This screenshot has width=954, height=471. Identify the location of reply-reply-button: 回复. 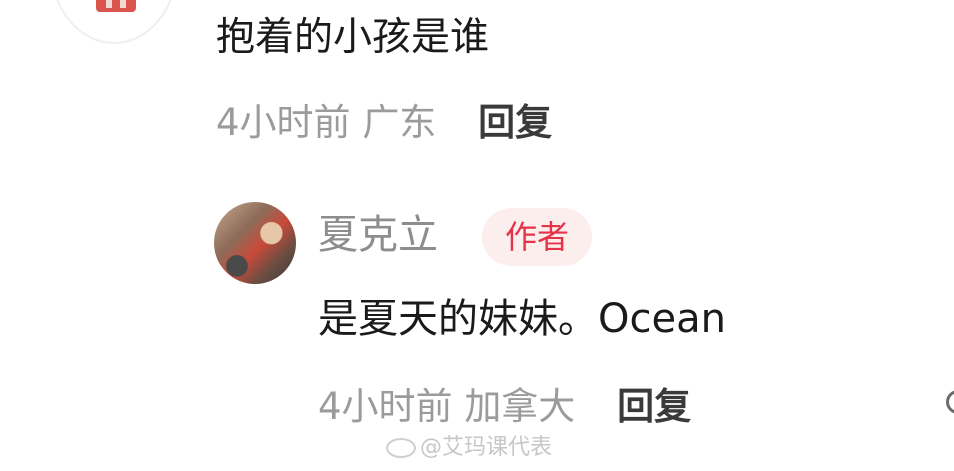
(654, 406).